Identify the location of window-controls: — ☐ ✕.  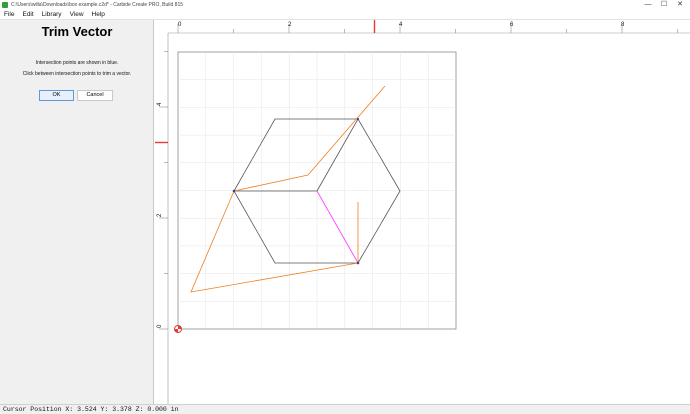
(664, 4).